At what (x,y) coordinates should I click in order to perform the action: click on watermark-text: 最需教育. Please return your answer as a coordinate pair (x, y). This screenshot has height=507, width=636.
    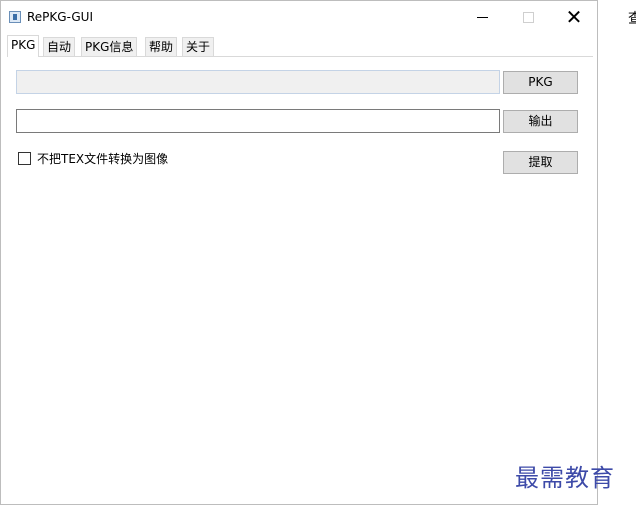
    Looking at the image, I should click on (565, 478).